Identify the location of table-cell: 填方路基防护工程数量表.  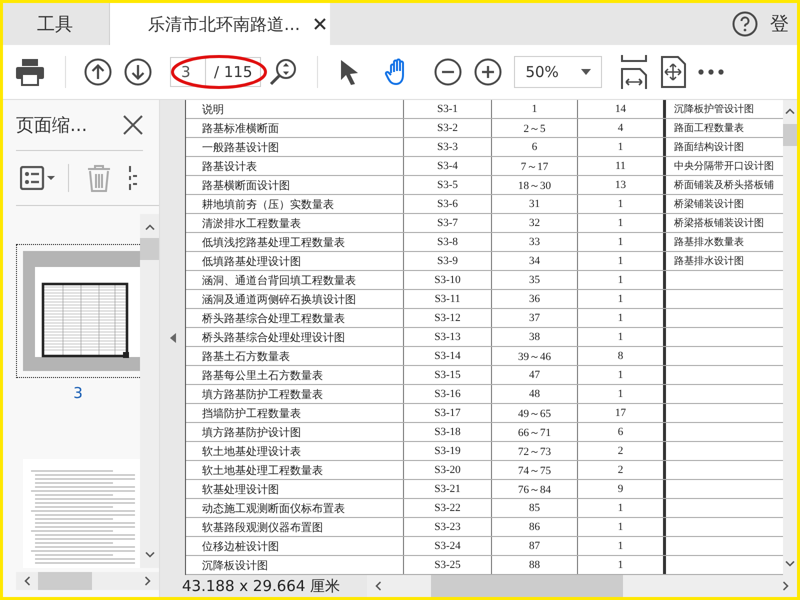
(295, 394).